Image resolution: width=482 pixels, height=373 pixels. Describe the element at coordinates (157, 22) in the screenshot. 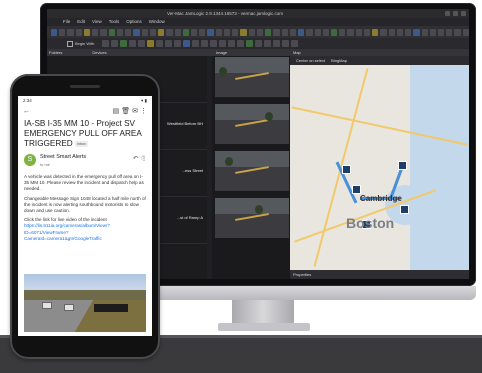

I see `menu-window: Window` at that location.